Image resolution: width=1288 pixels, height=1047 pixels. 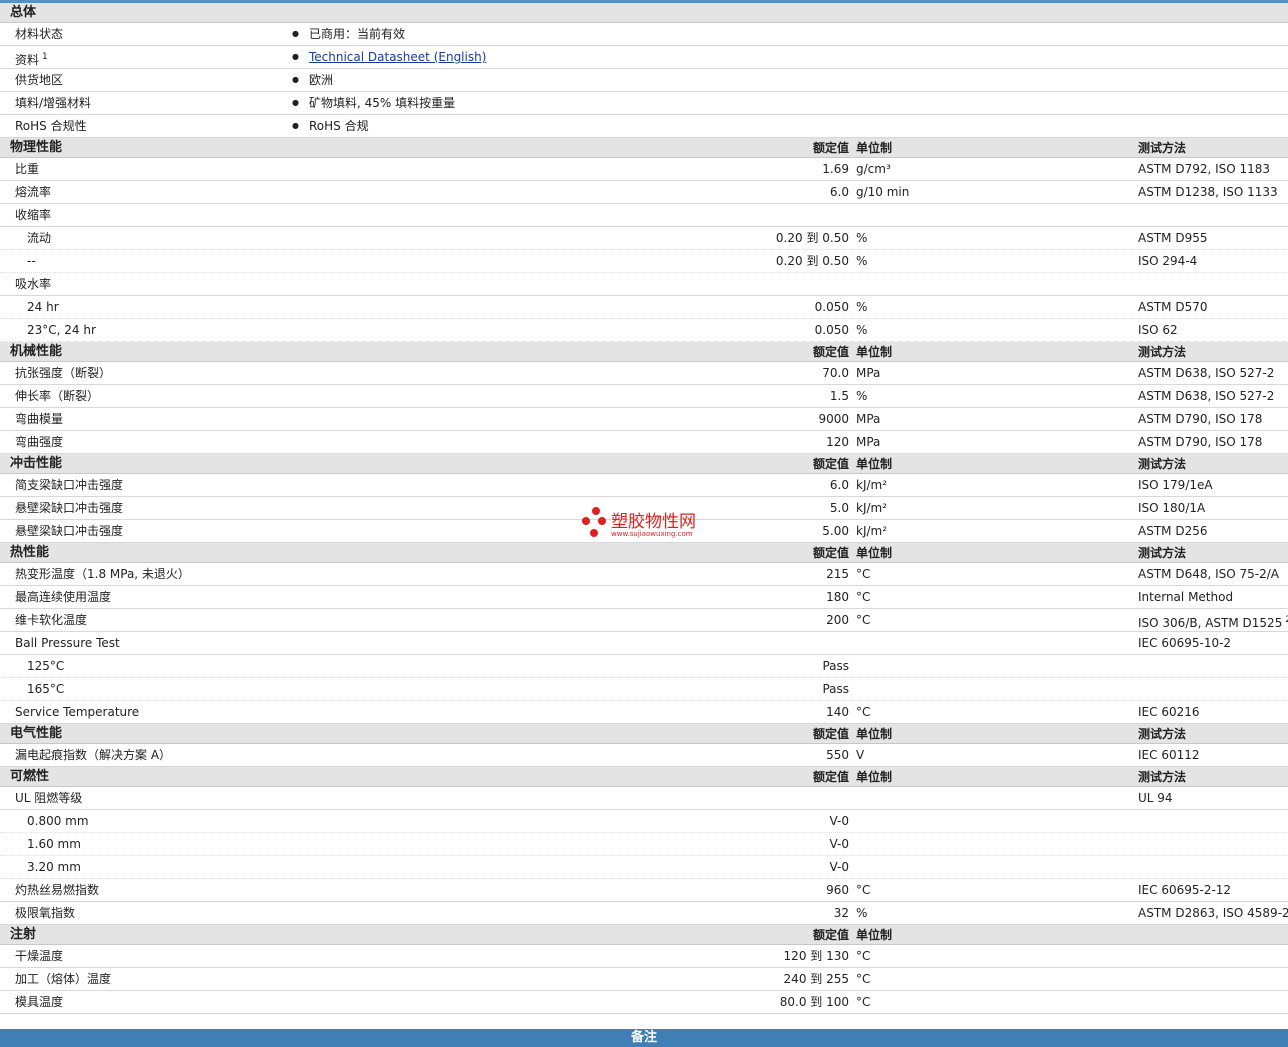 I want to click on property-value: 550, so click(x=837, y=755).